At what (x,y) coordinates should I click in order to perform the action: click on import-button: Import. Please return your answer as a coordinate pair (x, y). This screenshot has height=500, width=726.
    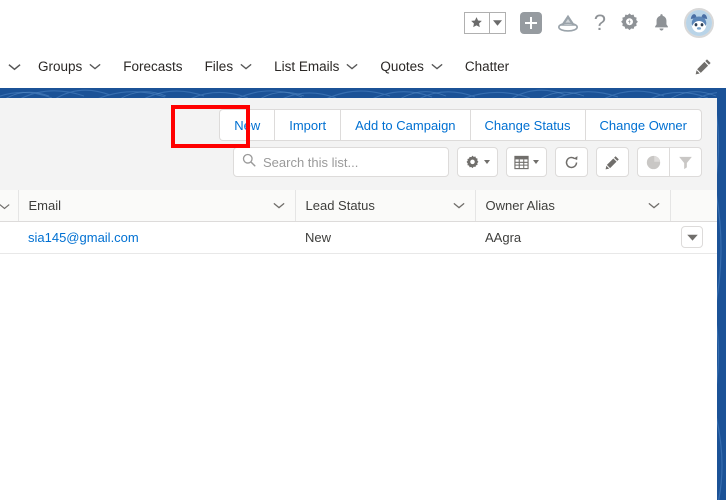
    Looking at the image, I should click on (307, 125).